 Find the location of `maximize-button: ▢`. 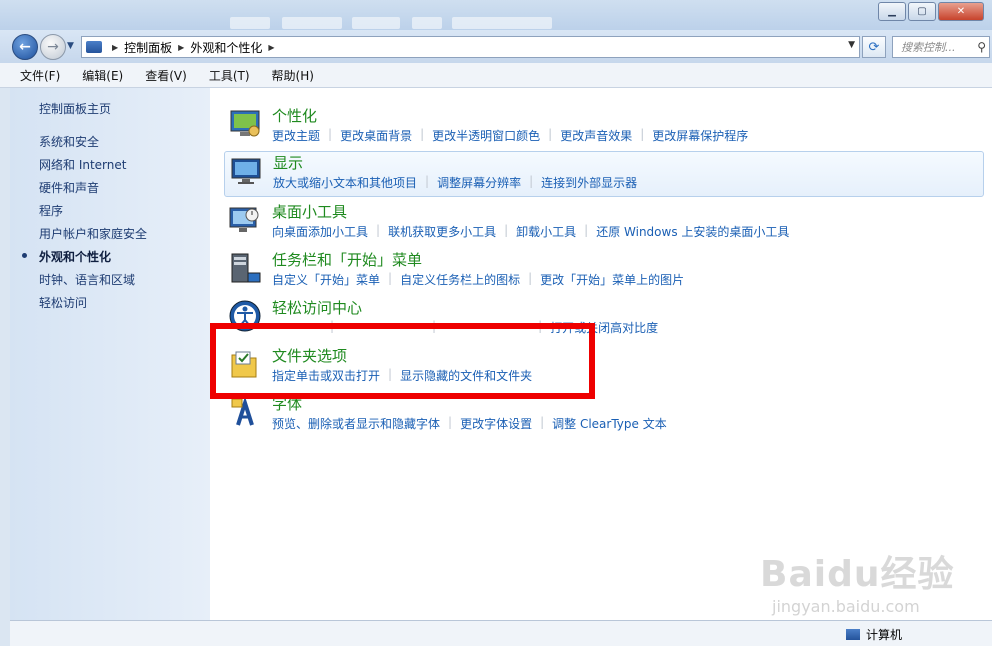

maximize-button: ▢ is located at coordinates (922, 11).